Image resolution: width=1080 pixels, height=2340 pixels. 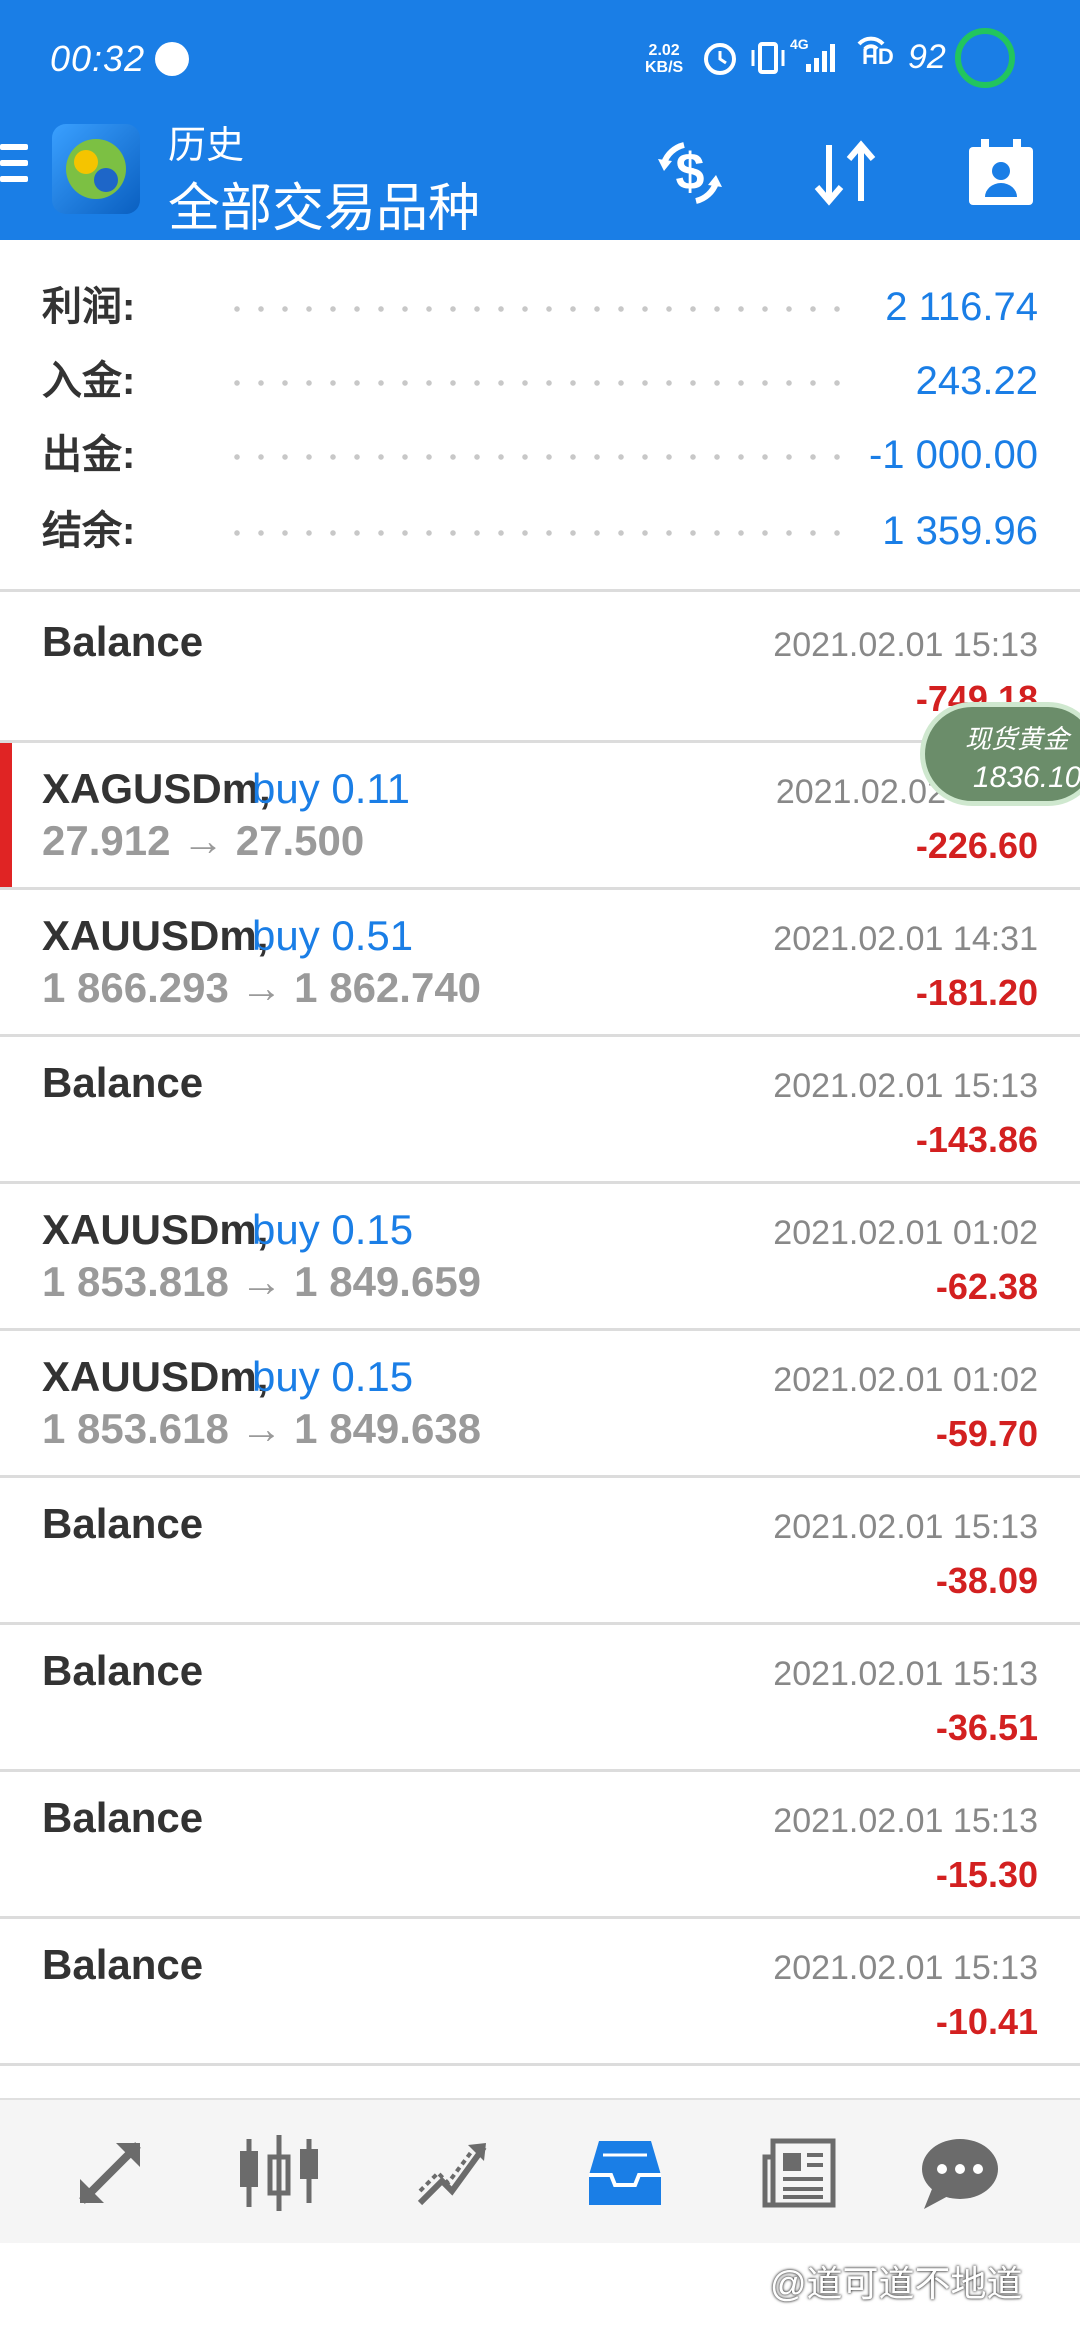 I want to click on trade-icon, so click(x=452, y=2174).